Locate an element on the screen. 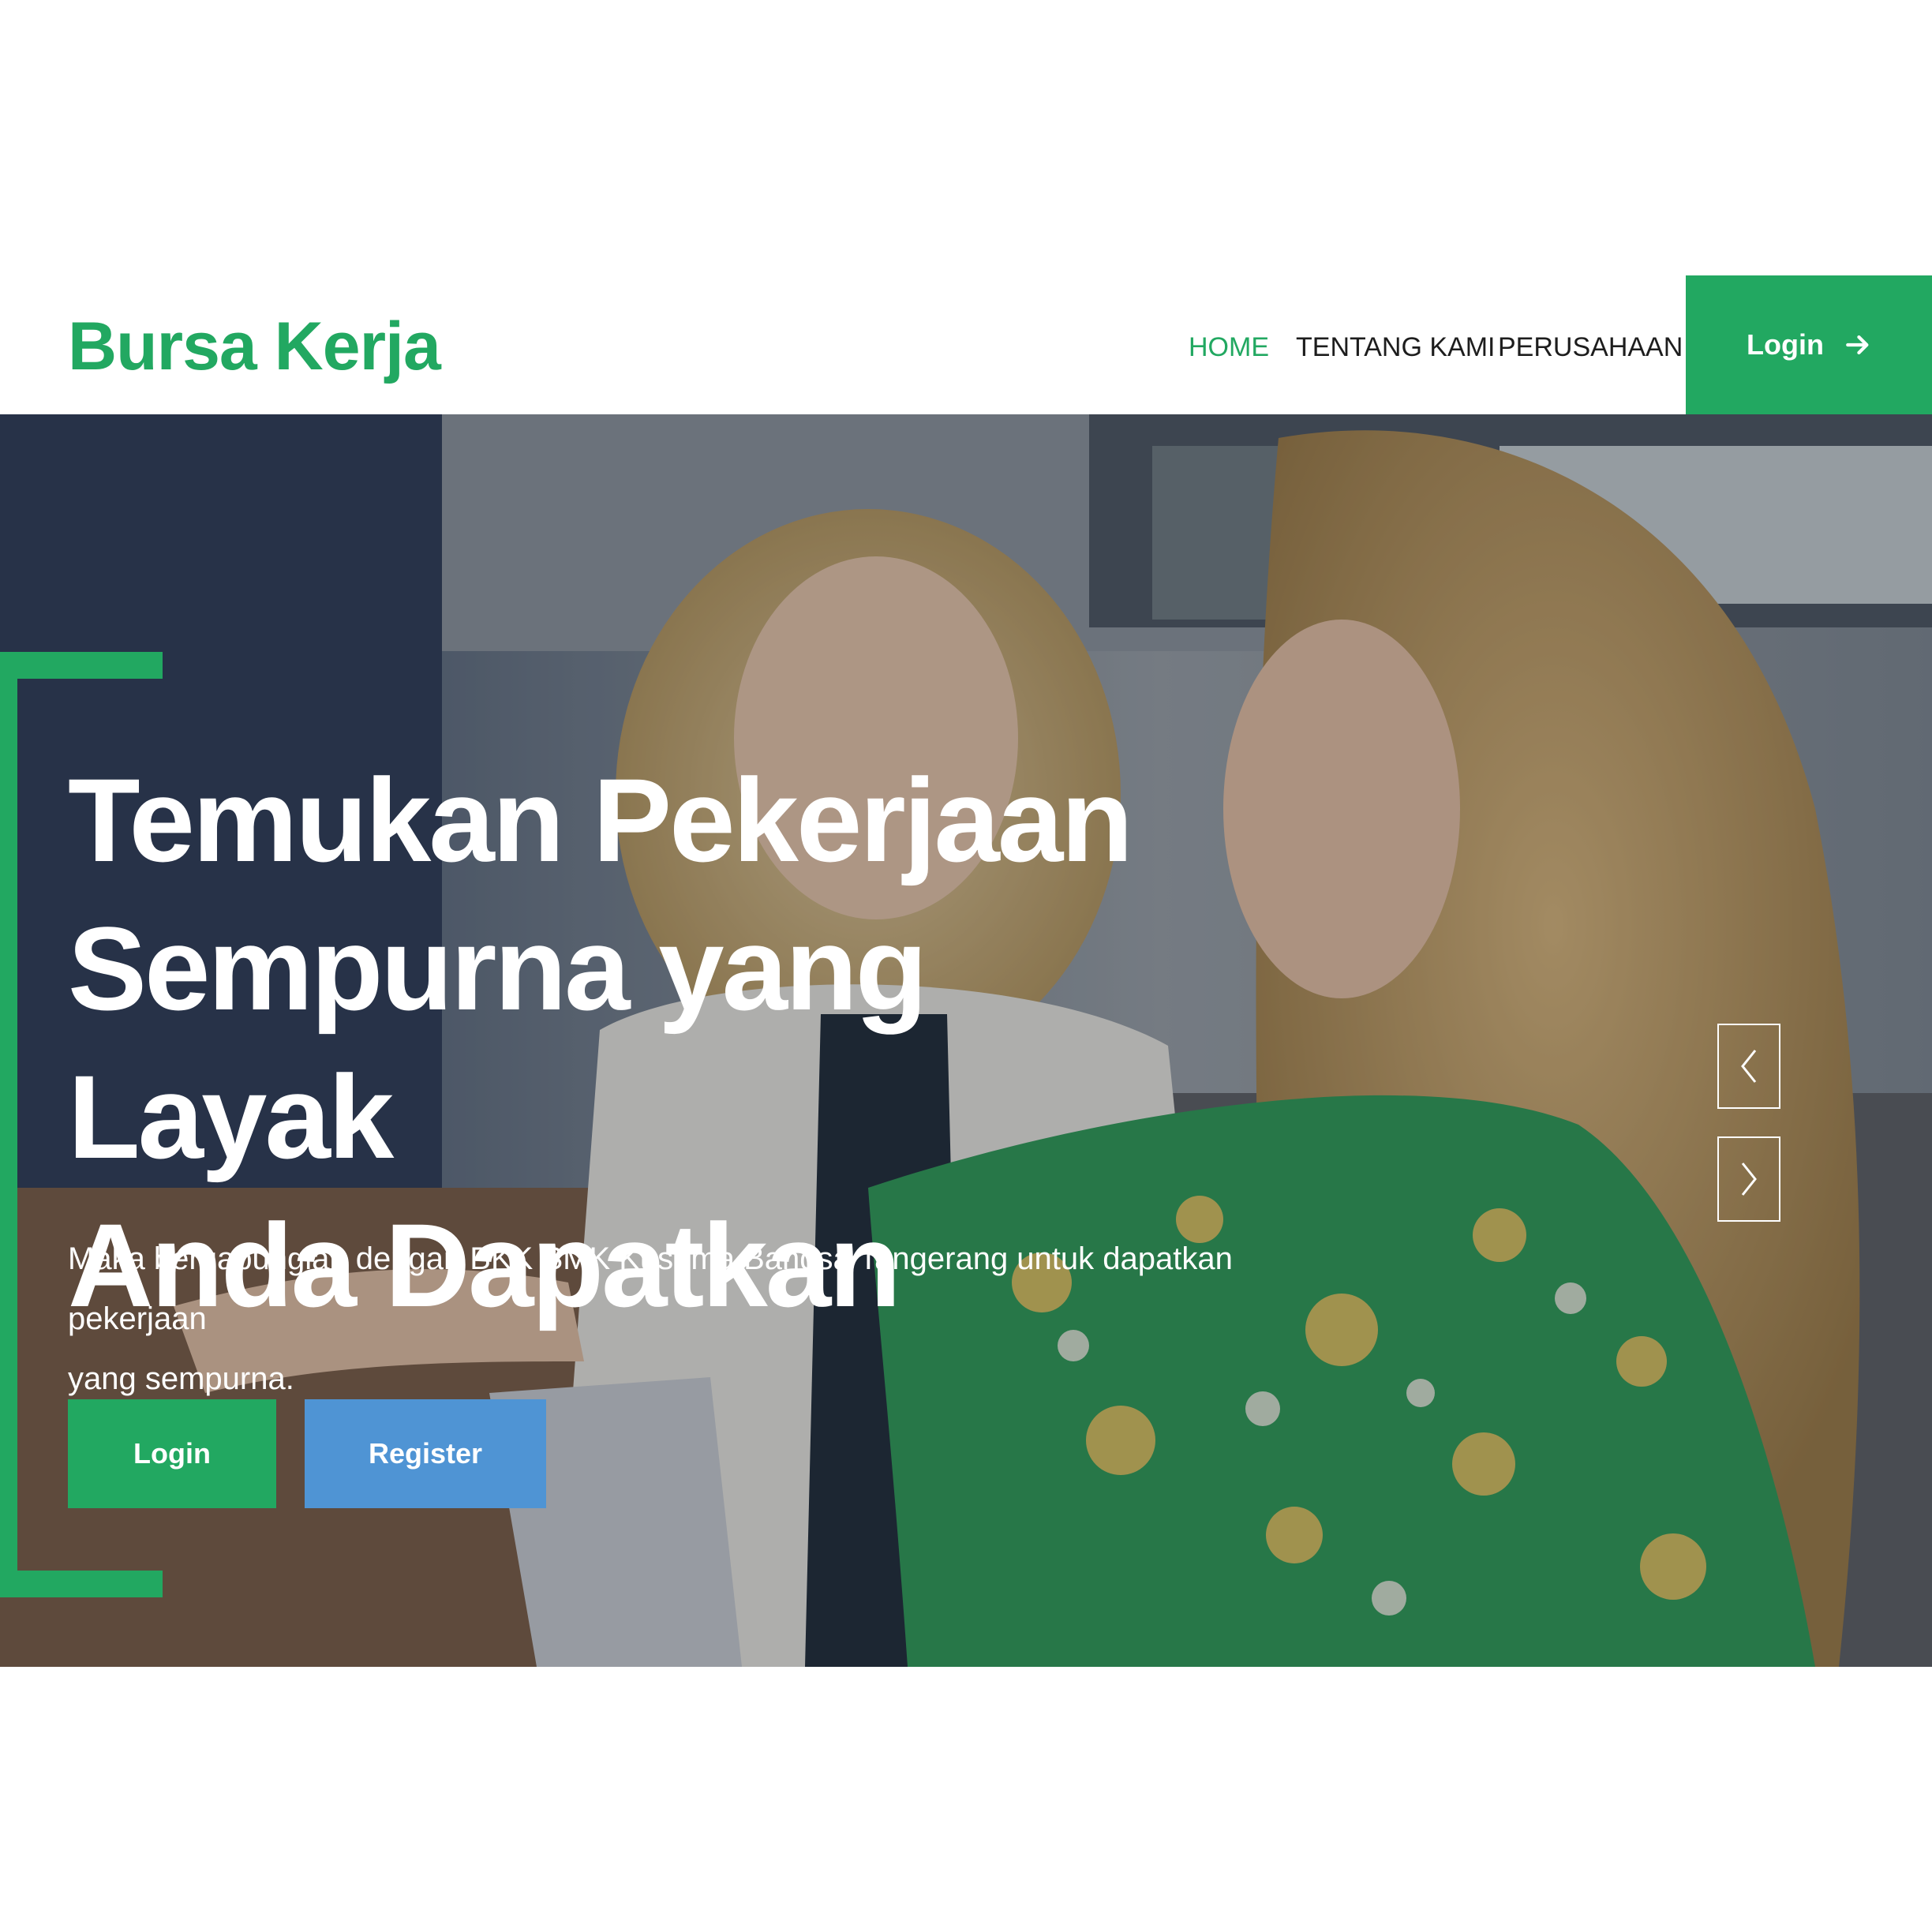 This screenshot has width=1932, height=1932. bracket-vertical is located at coordinates (8, 1124).